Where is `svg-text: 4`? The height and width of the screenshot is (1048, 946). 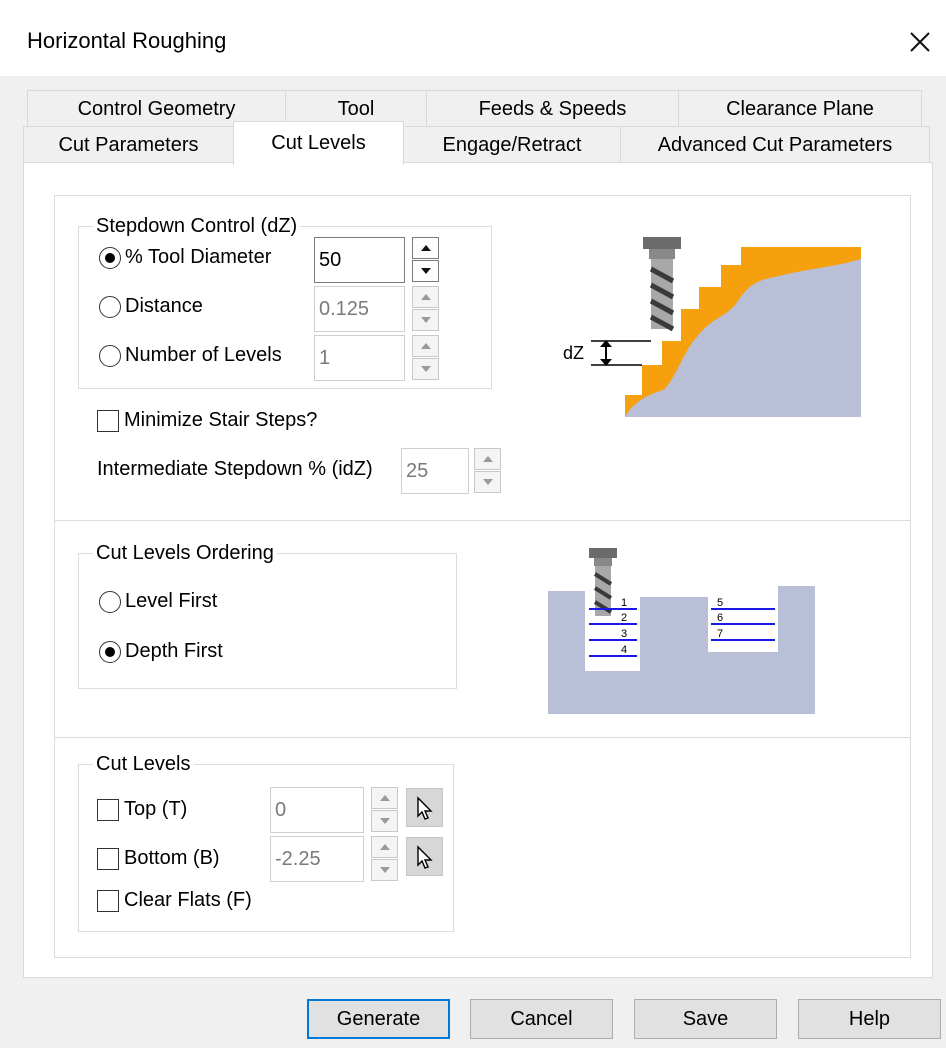
svg-text: 4 is located at coordinates (624, 650).